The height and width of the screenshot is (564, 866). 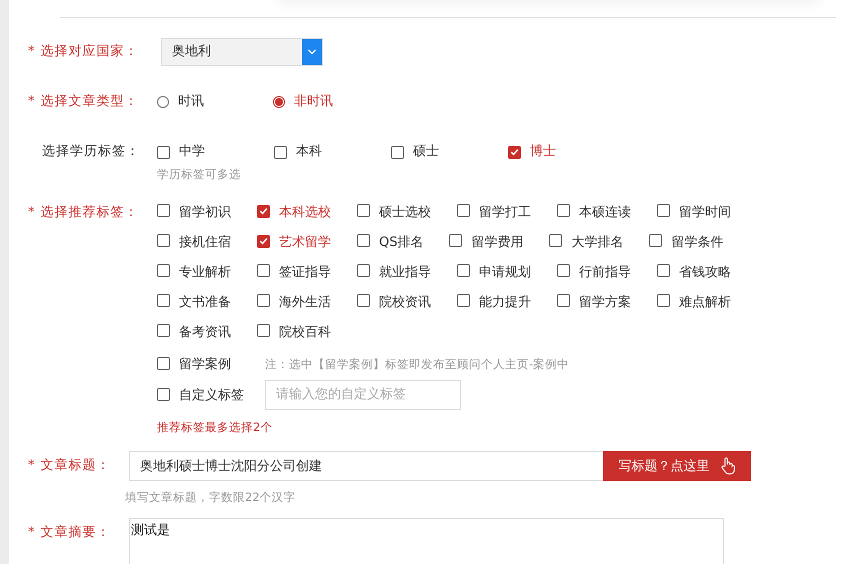 I want to click on tag-label: 文书准备, so click(x=205, y=302).